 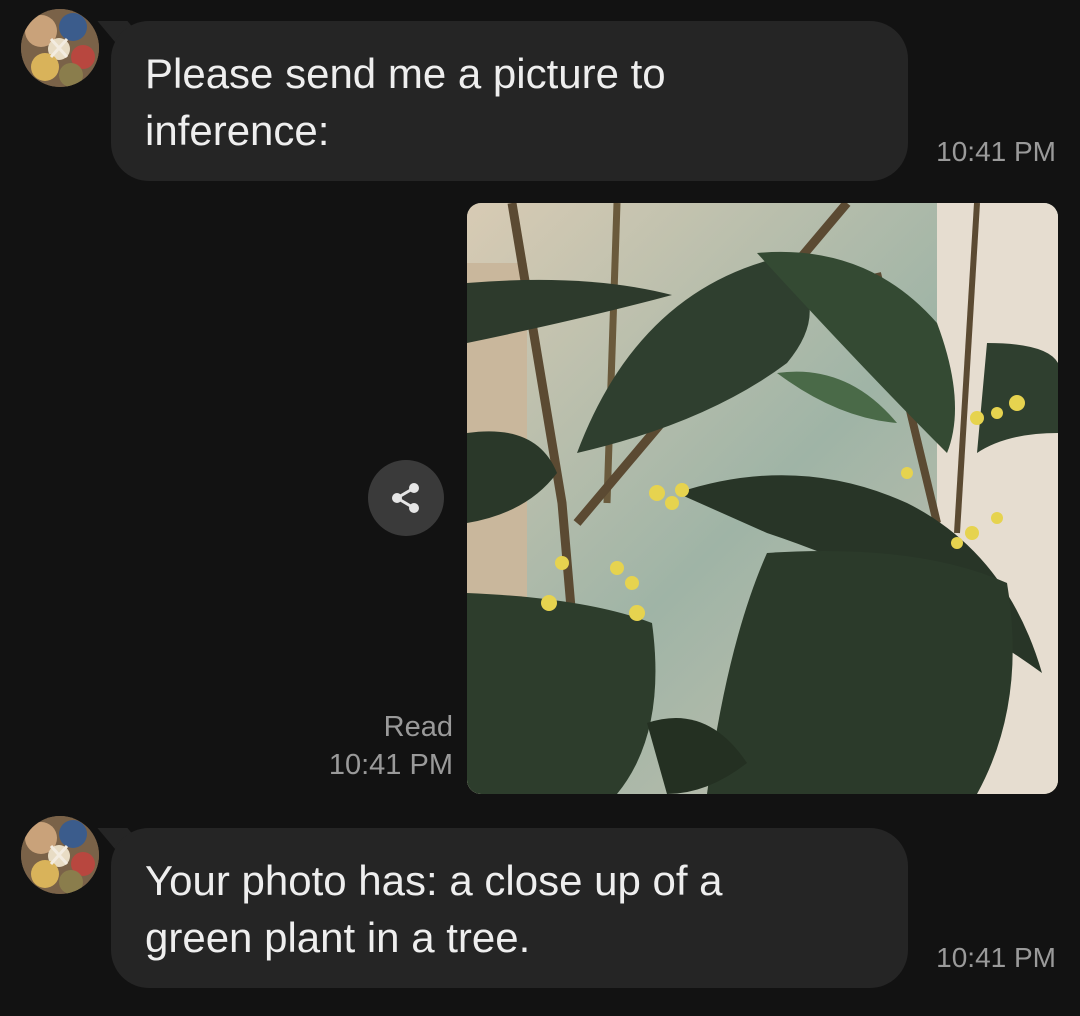 What do you see at coordinates (391, 746) in the screenshot?
I see `message-status: Read 10:41 PM` at bounding box center [391, 746].